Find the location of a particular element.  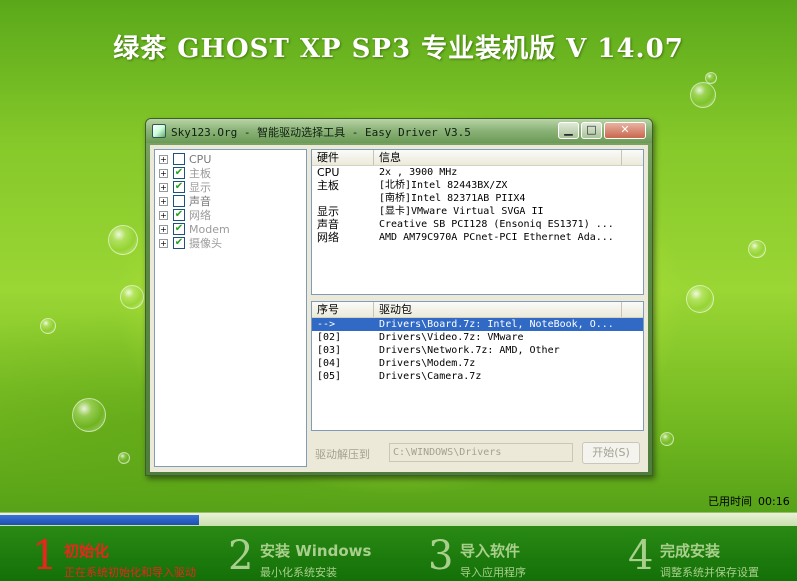

hardware-info-cell: [北桥]Intel 82443BX/ZX is located at coordinates (443, 185).